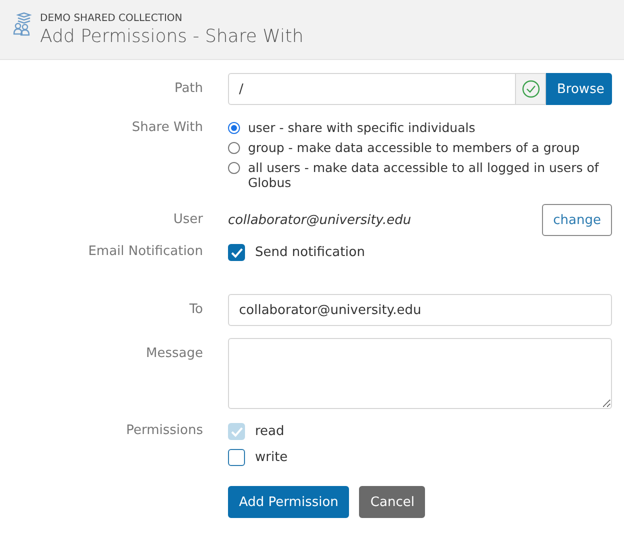 This screenshot has width=624, height=538. I want to click on browse-button: Browse, so click(579, 89).